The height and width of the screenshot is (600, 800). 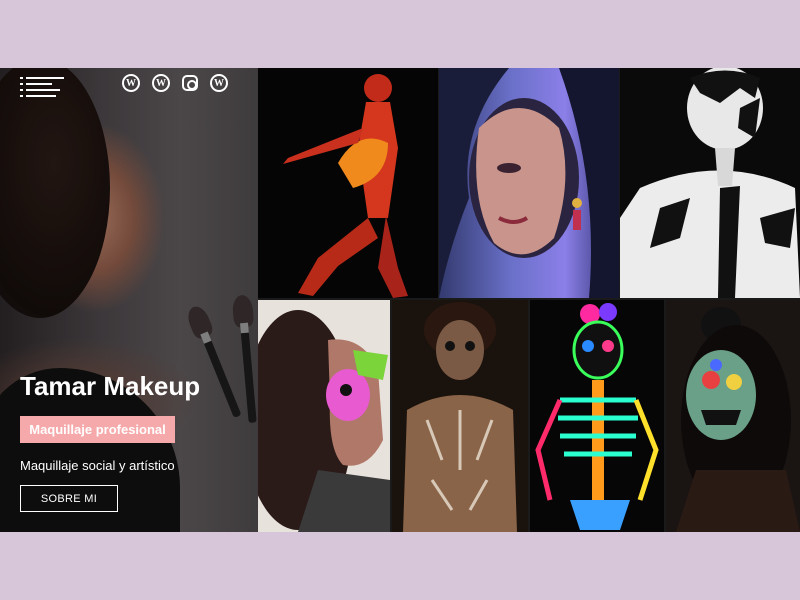 I want to click on about-me-button: SOBRE MI, so click(x=69, y=498).